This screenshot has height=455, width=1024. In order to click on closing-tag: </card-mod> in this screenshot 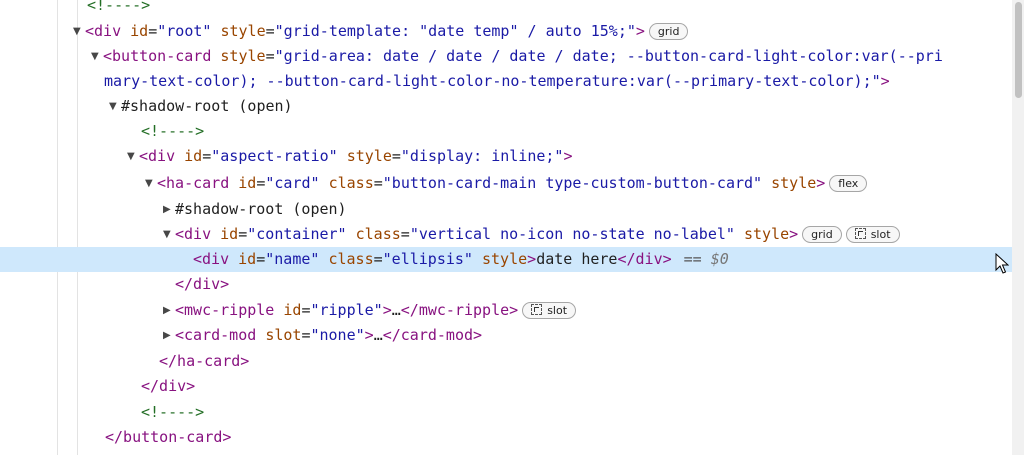, I will do `click(432, 335)`.